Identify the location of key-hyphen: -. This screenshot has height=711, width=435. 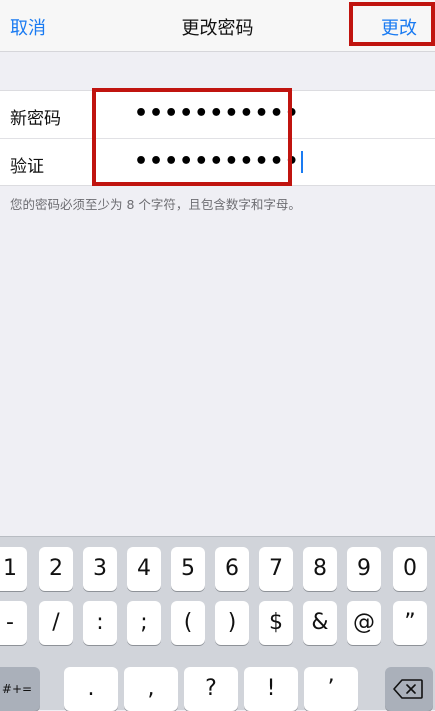
(13, 623).